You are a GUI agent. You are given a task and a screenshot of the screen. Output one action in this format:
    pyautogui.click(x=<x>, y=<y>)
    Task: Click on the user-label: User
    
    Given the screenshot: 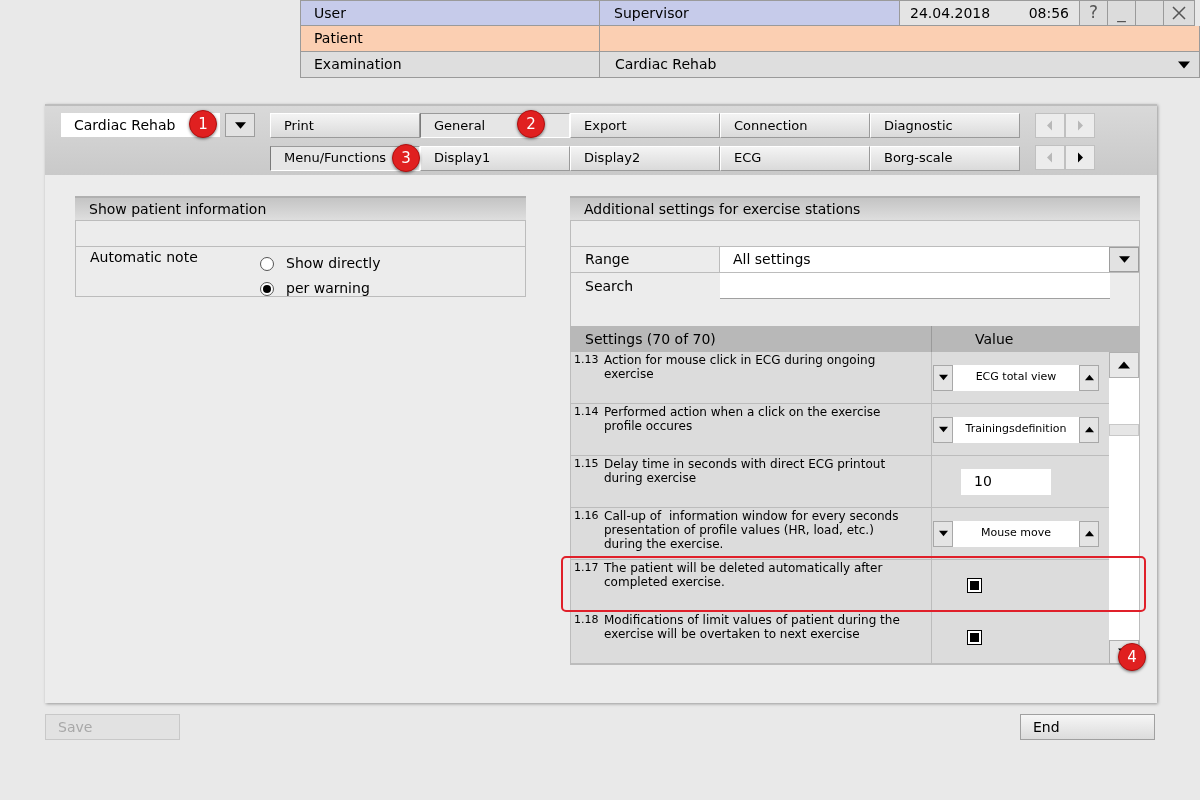 What is the action you would take?
    pyautogui.click(x=450, y=13)
    